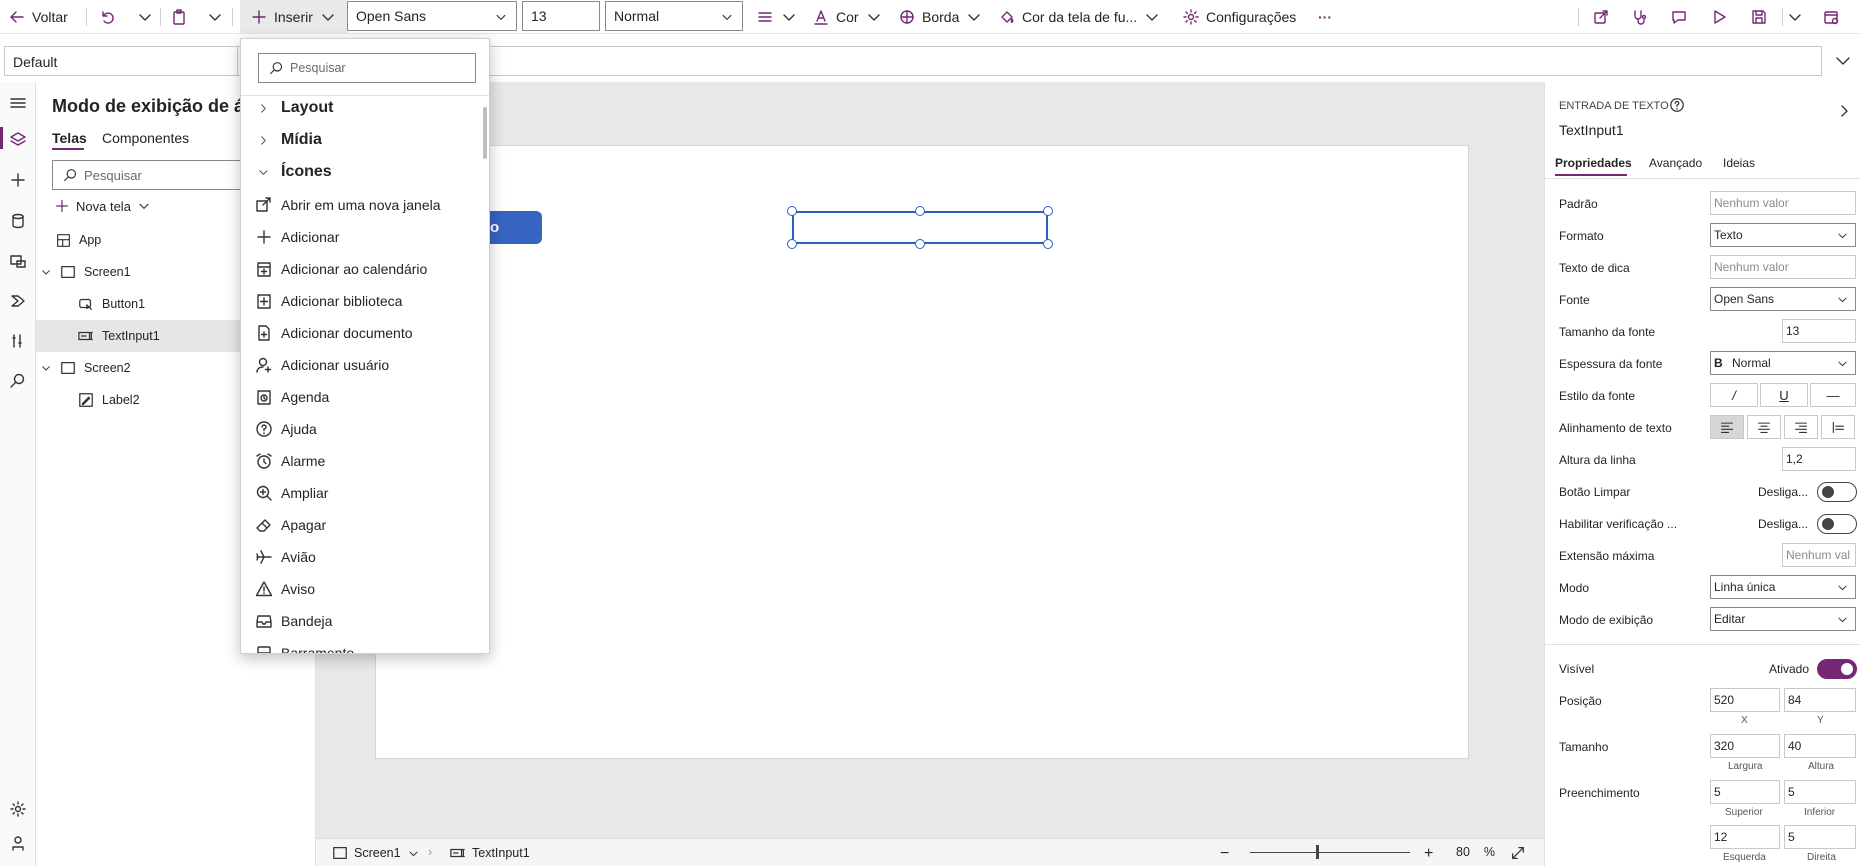 The height and width of the screenshot is (866, 1860). What do you see at coordinates (361, 557) in the screenshot?
I see `menu-item-airplane: Avião` at bounding box center [361, 557].